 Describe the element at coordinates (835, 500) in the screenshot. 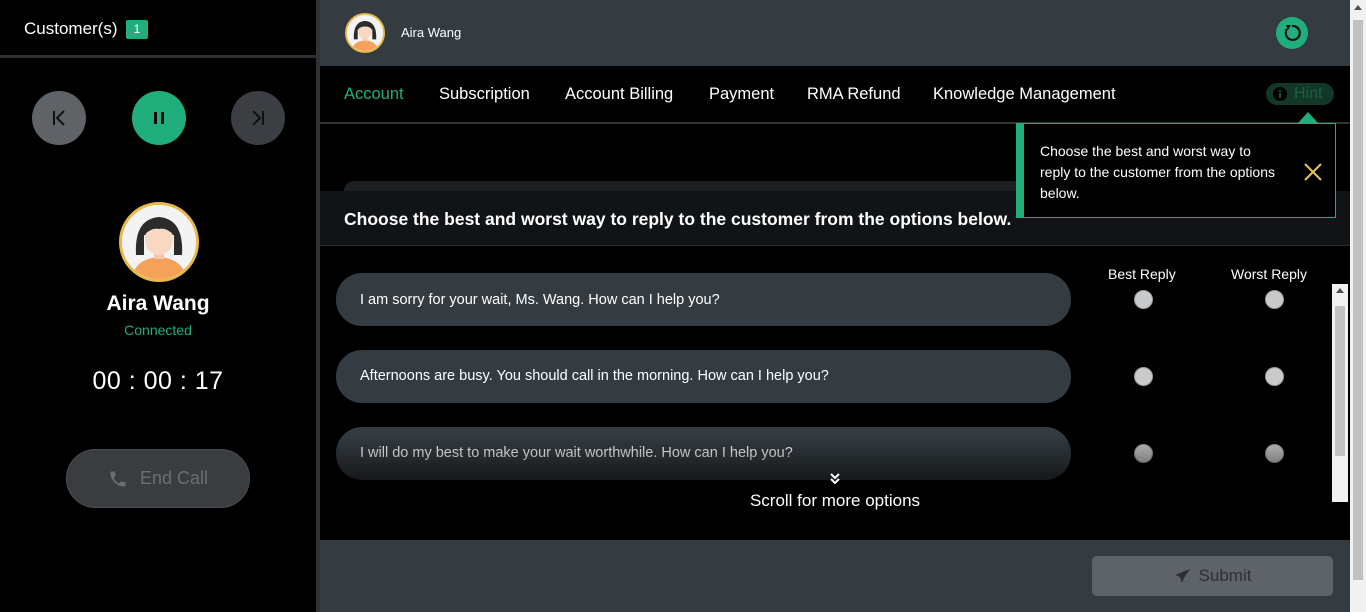

I see `scroll-hint-label: Scroll for more options` at that location.